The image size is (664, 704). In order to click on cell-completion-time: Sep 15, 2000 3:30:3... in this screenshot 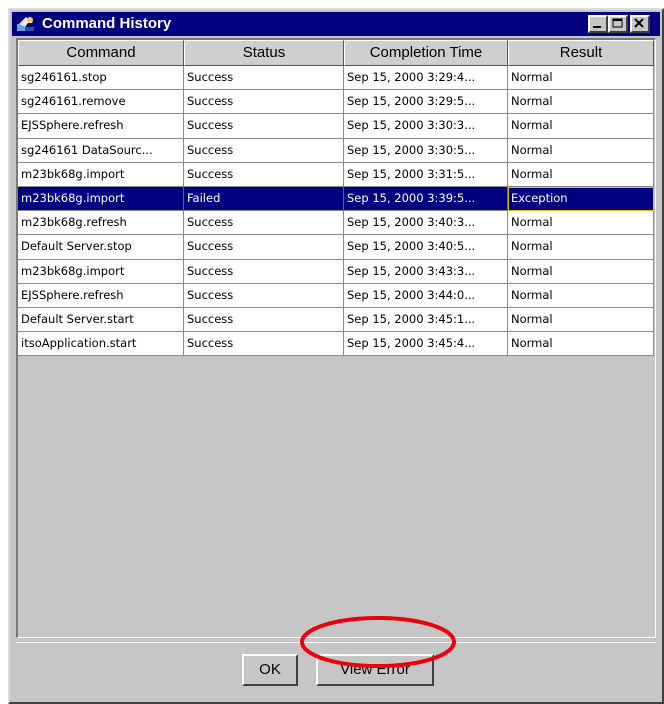, I will do `click(426, 126)`.